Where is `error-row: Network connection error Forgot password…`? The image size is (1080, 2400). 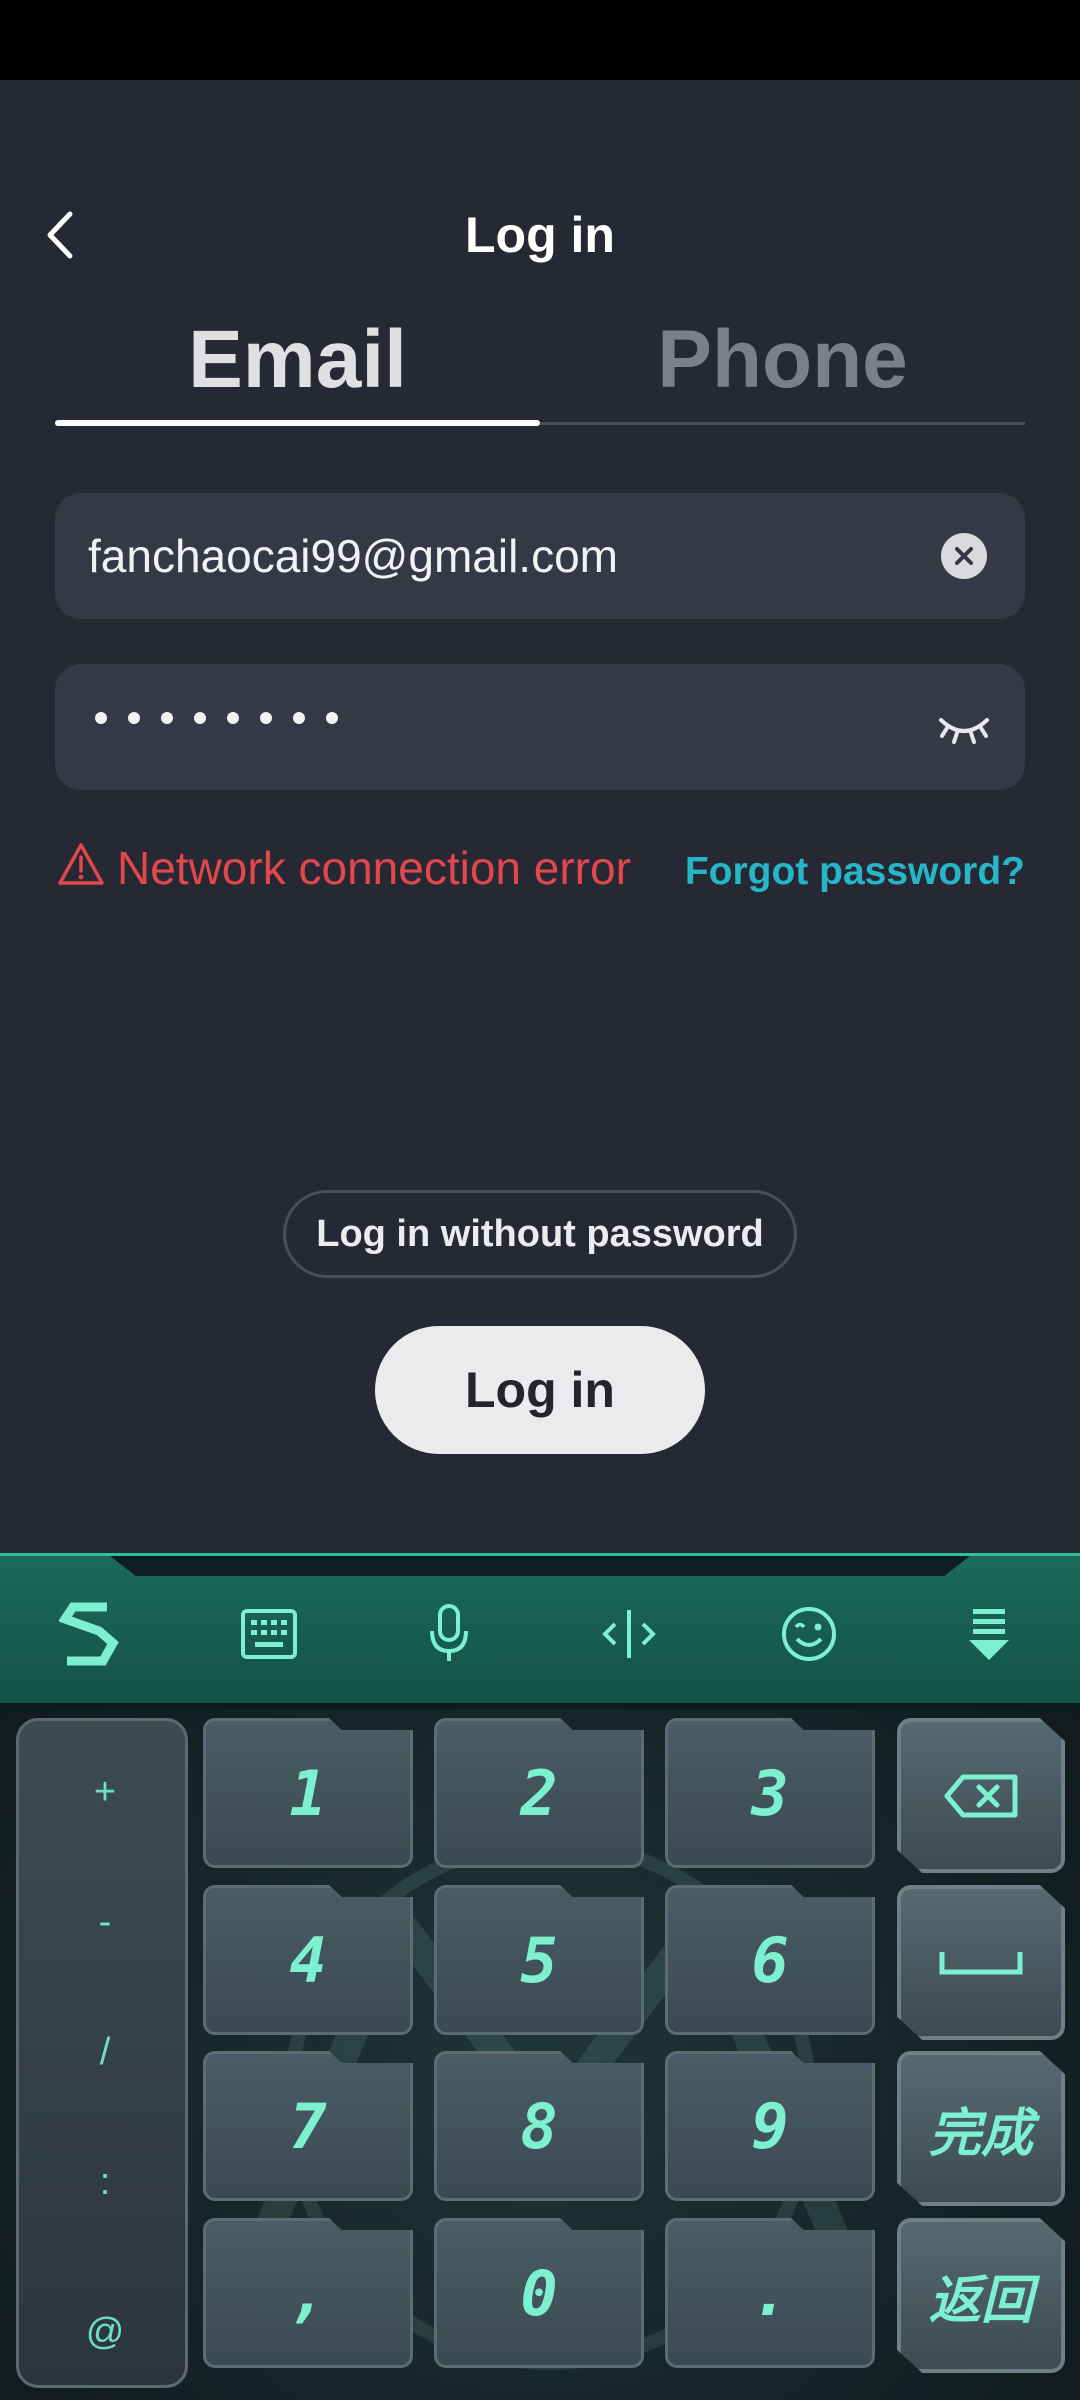
error-row: Network connection error Forgot password… is located at coordinates (540, 870).